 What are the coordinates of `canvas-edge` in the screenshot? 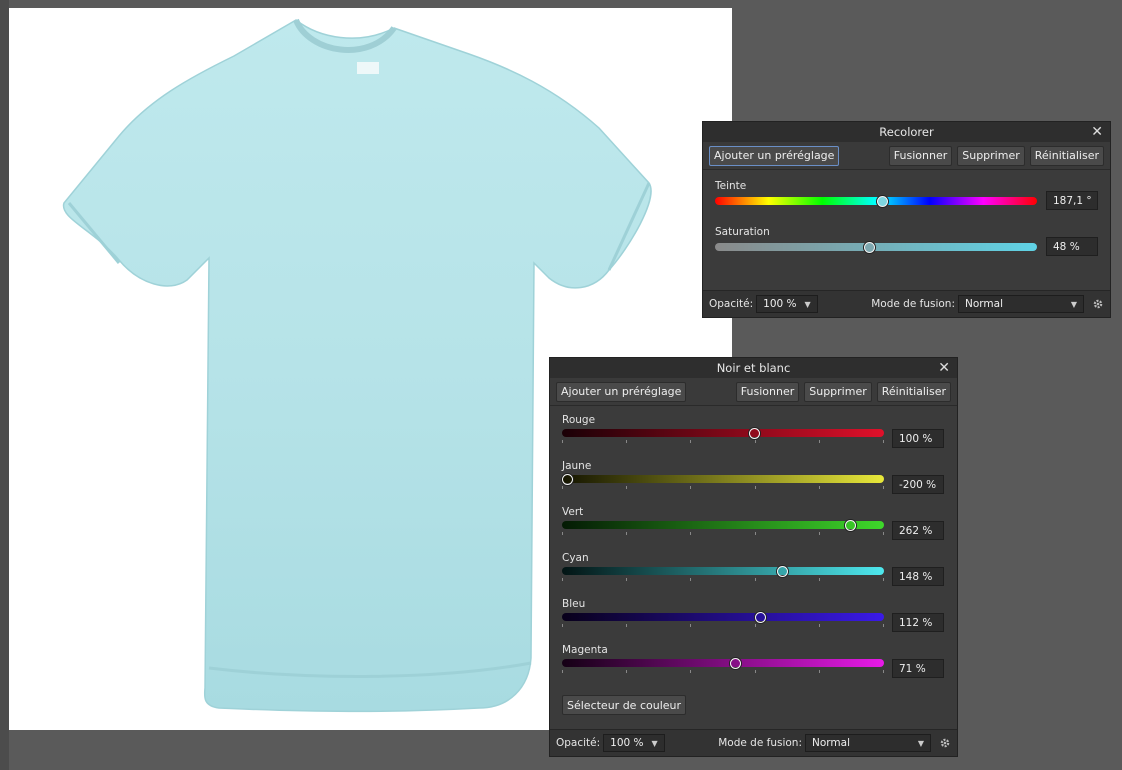 It's located at (4, 385).